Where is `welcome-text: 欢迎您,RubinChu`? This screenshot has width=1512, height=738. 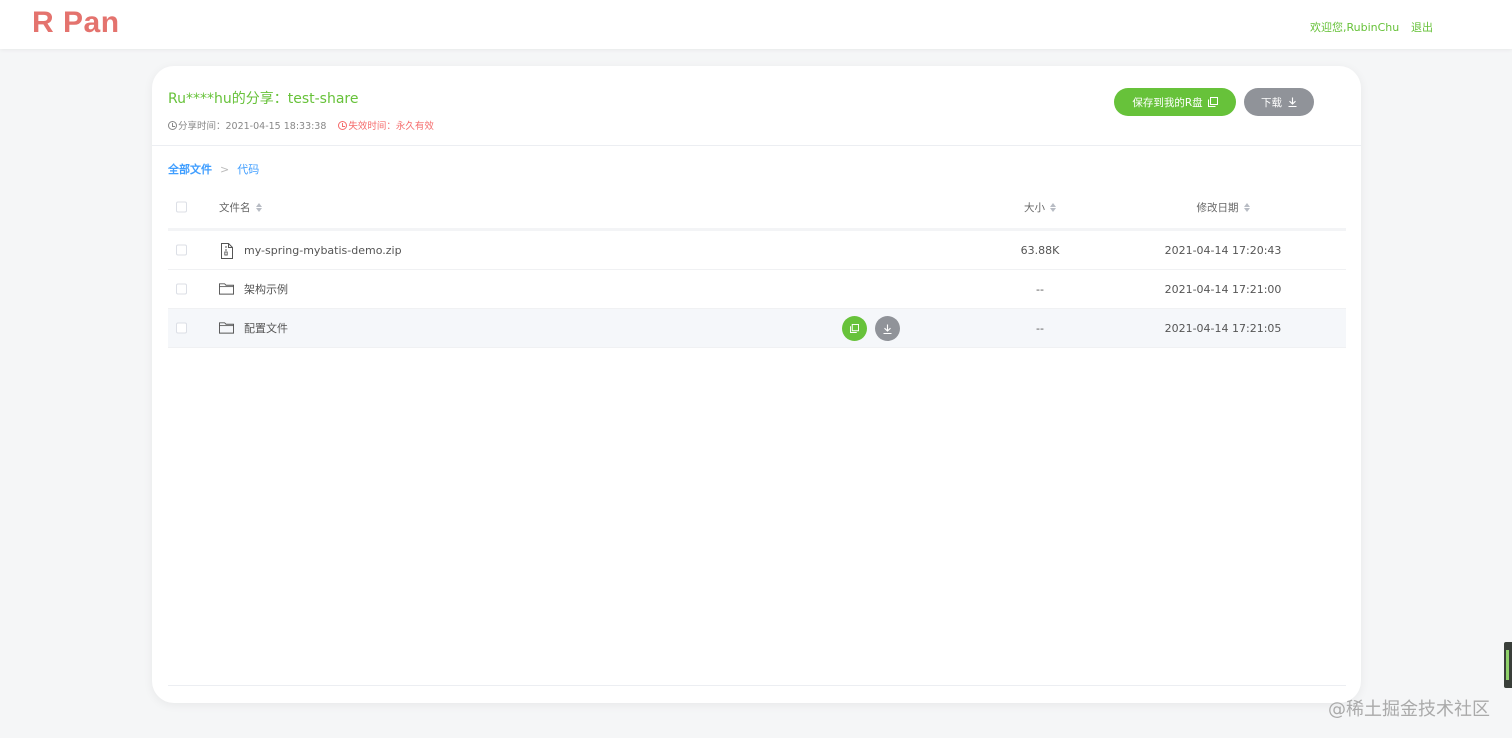
welcome-text: 欢迎您,RubinChu is located at coordinates (1355, 27).